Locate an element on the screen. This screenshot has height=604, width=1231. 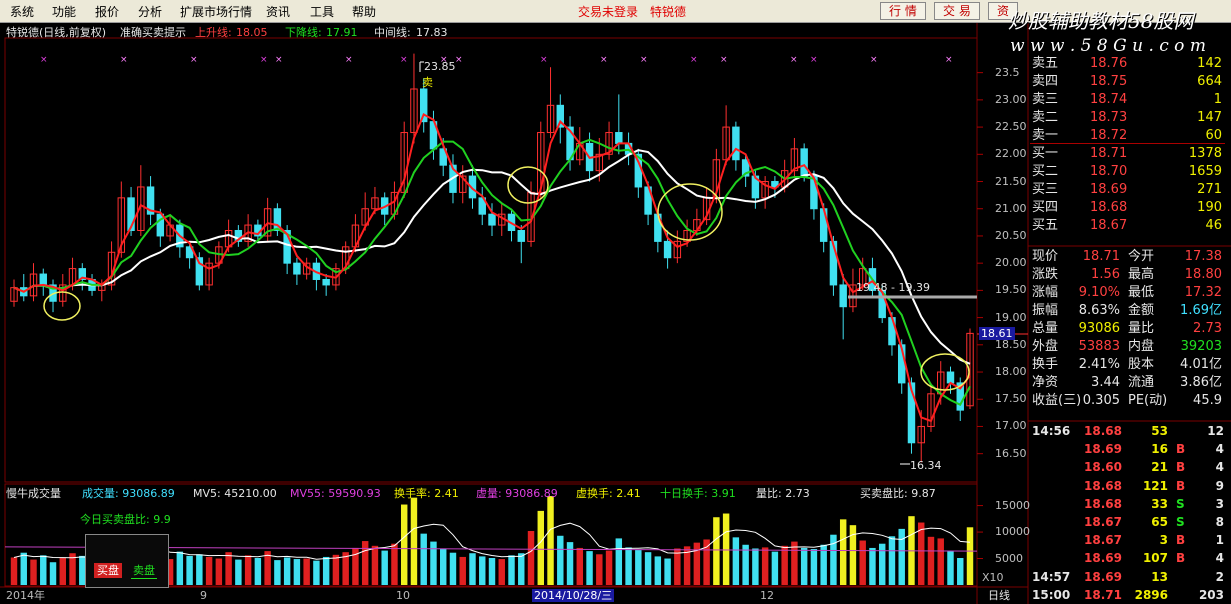
menu-tools: 工具 is located at coordinates (322, 11).